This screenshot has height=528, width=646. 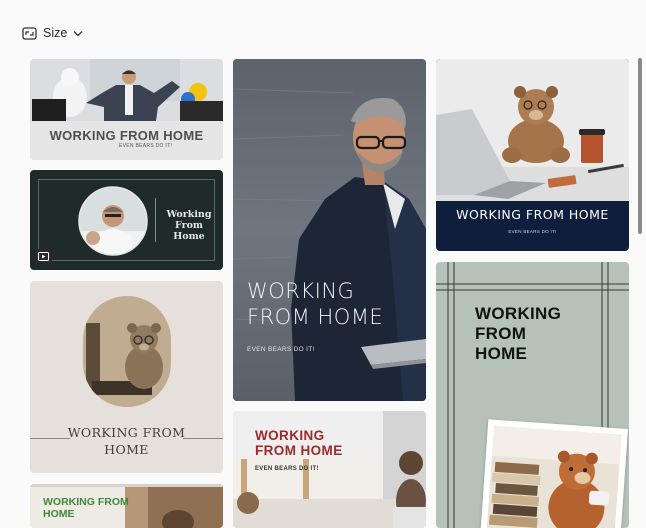 What do you see at coordinates (640, 146) in the screenshot?
I see `scrollbar-thumb` at bounding box center [640, 146].